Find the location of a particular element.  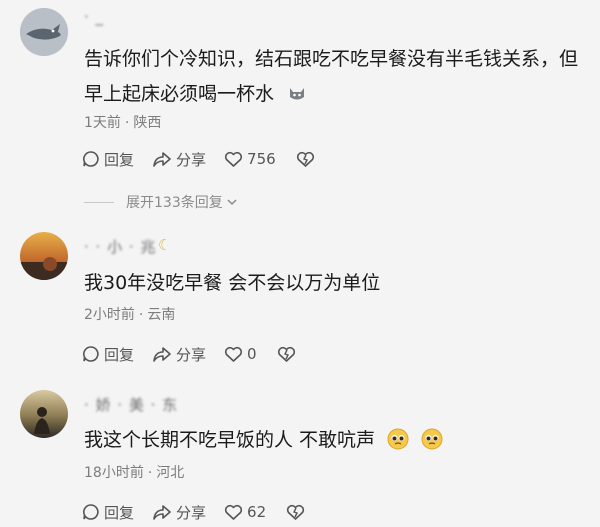

comment-text-content: 我这个长期不吃早饭的人 不敢吭声 is located at coordinates (230, 440).